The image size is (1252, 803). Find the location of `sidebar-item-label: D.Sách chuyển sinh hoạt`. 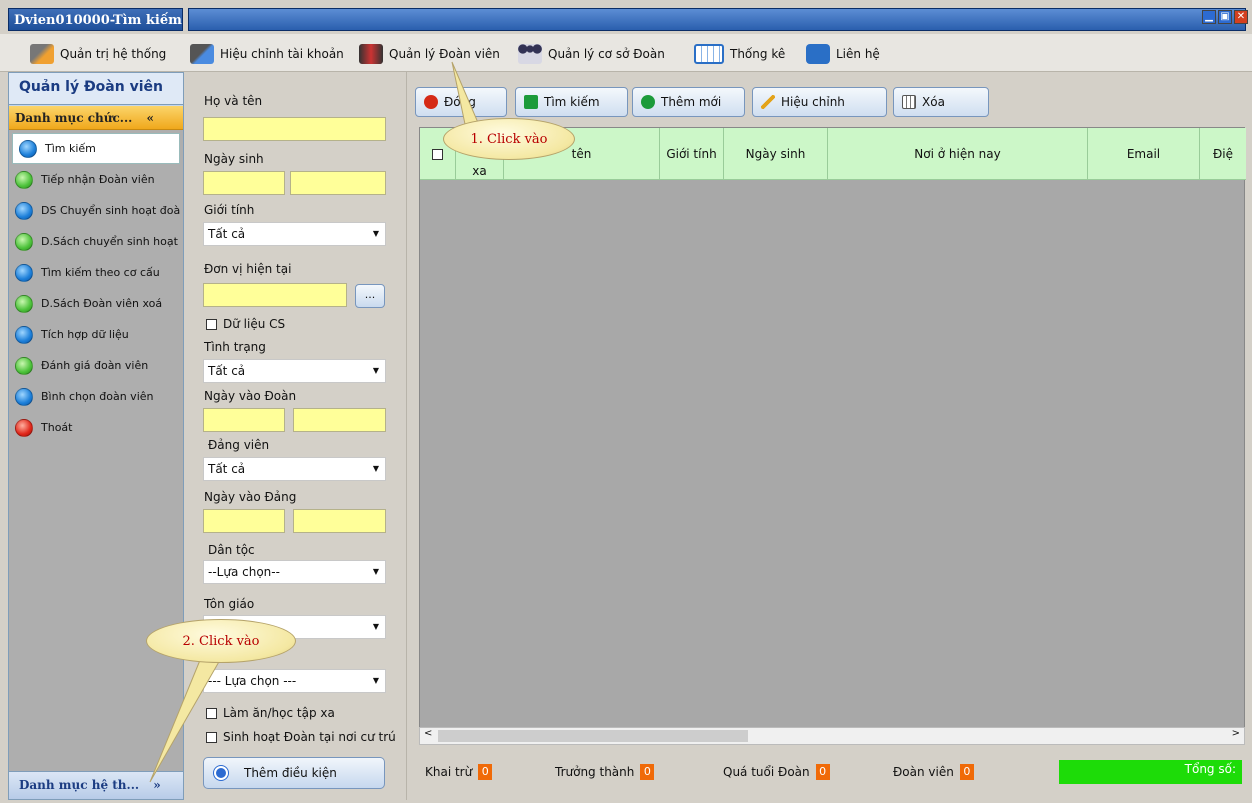

sidebar-item-label: D.Sách chuyển sinh hoạt is located at coordinates (109, 241).